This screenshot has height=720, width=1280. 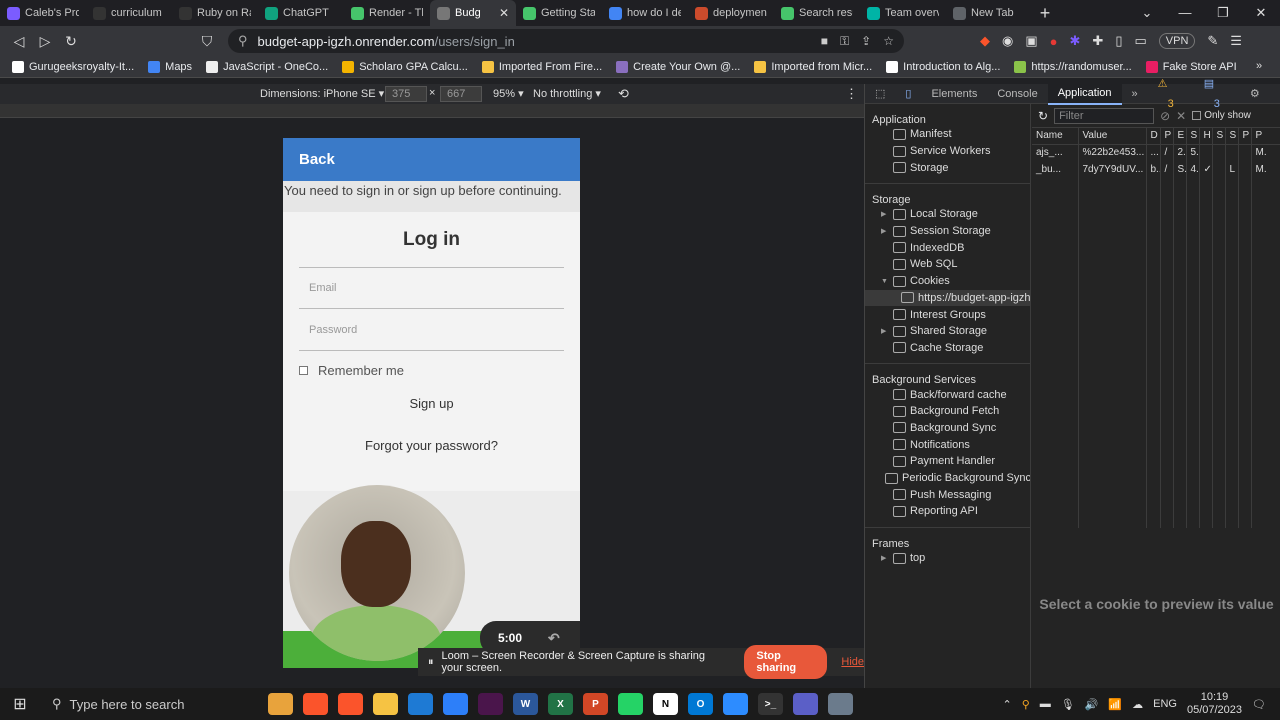 What do you see at coordinates (985, 41) in the screenshot?
I see `brave-shields-icon: ◆` at bounding box center [985, 41].